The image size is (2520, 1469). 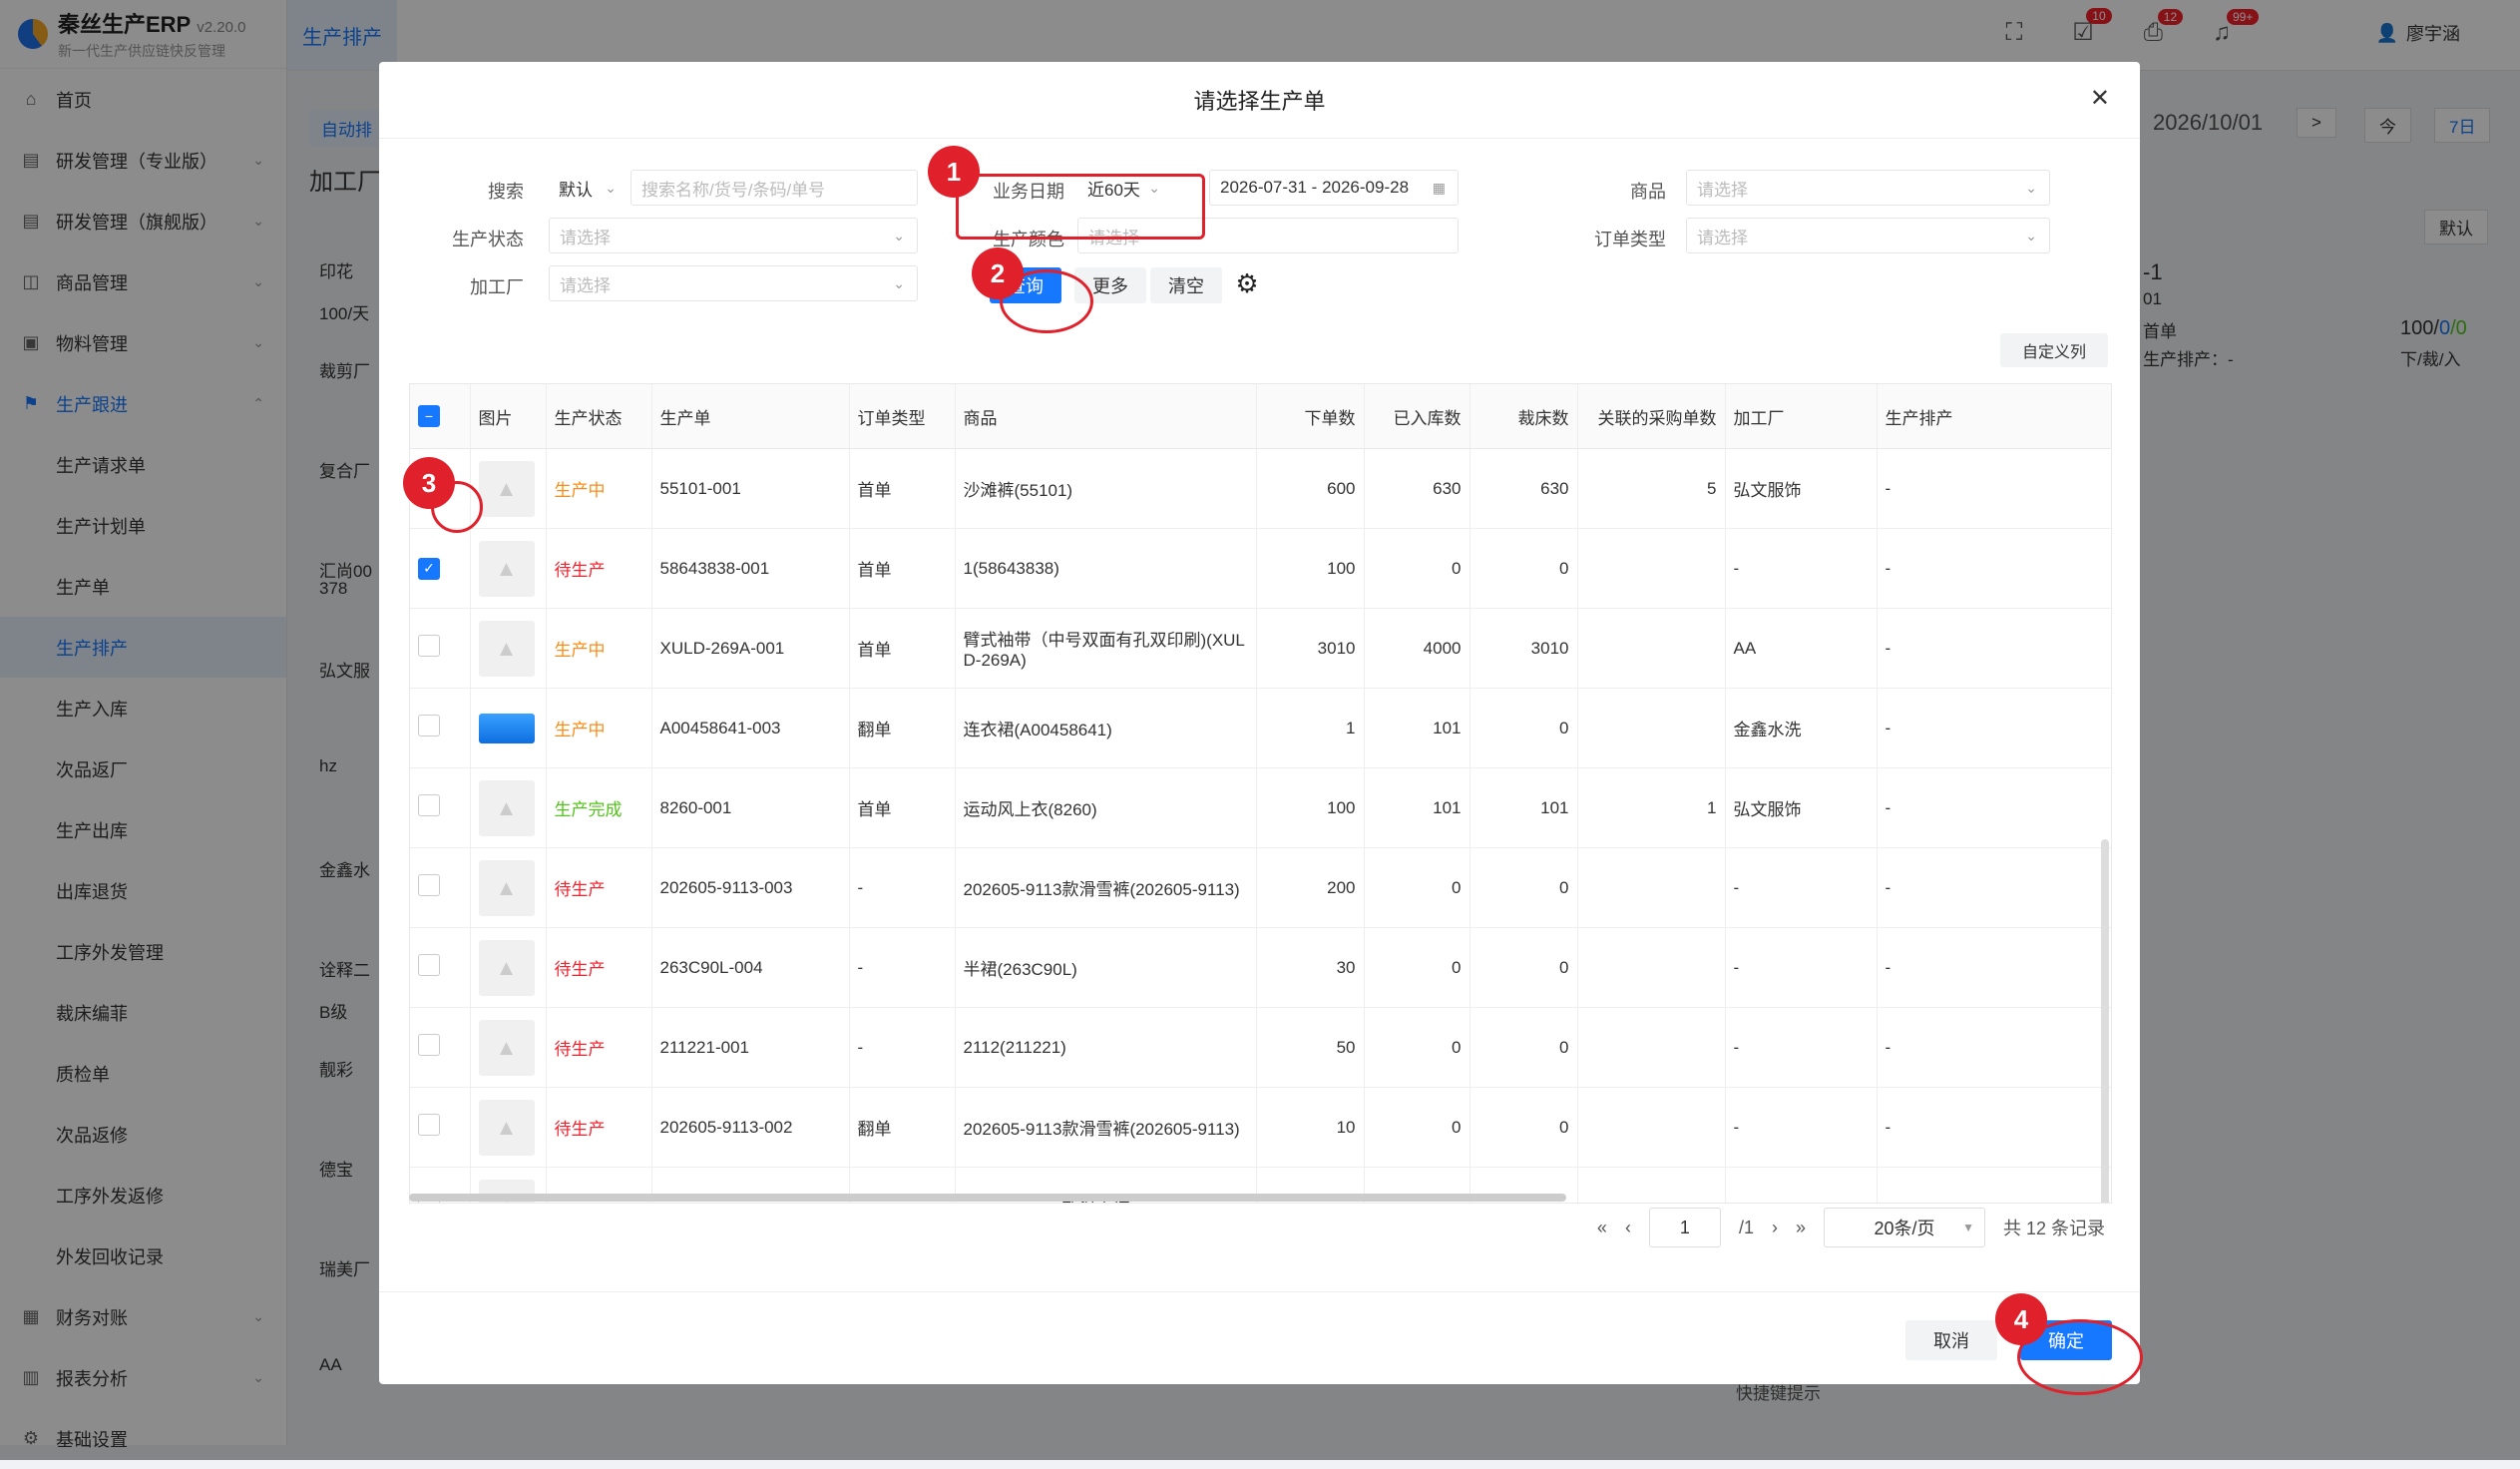 What do you see at coordinates (429, 568) in the screenshot?
I see `checkbox-checked-icon: ✓` at bounding box center [429, 568].